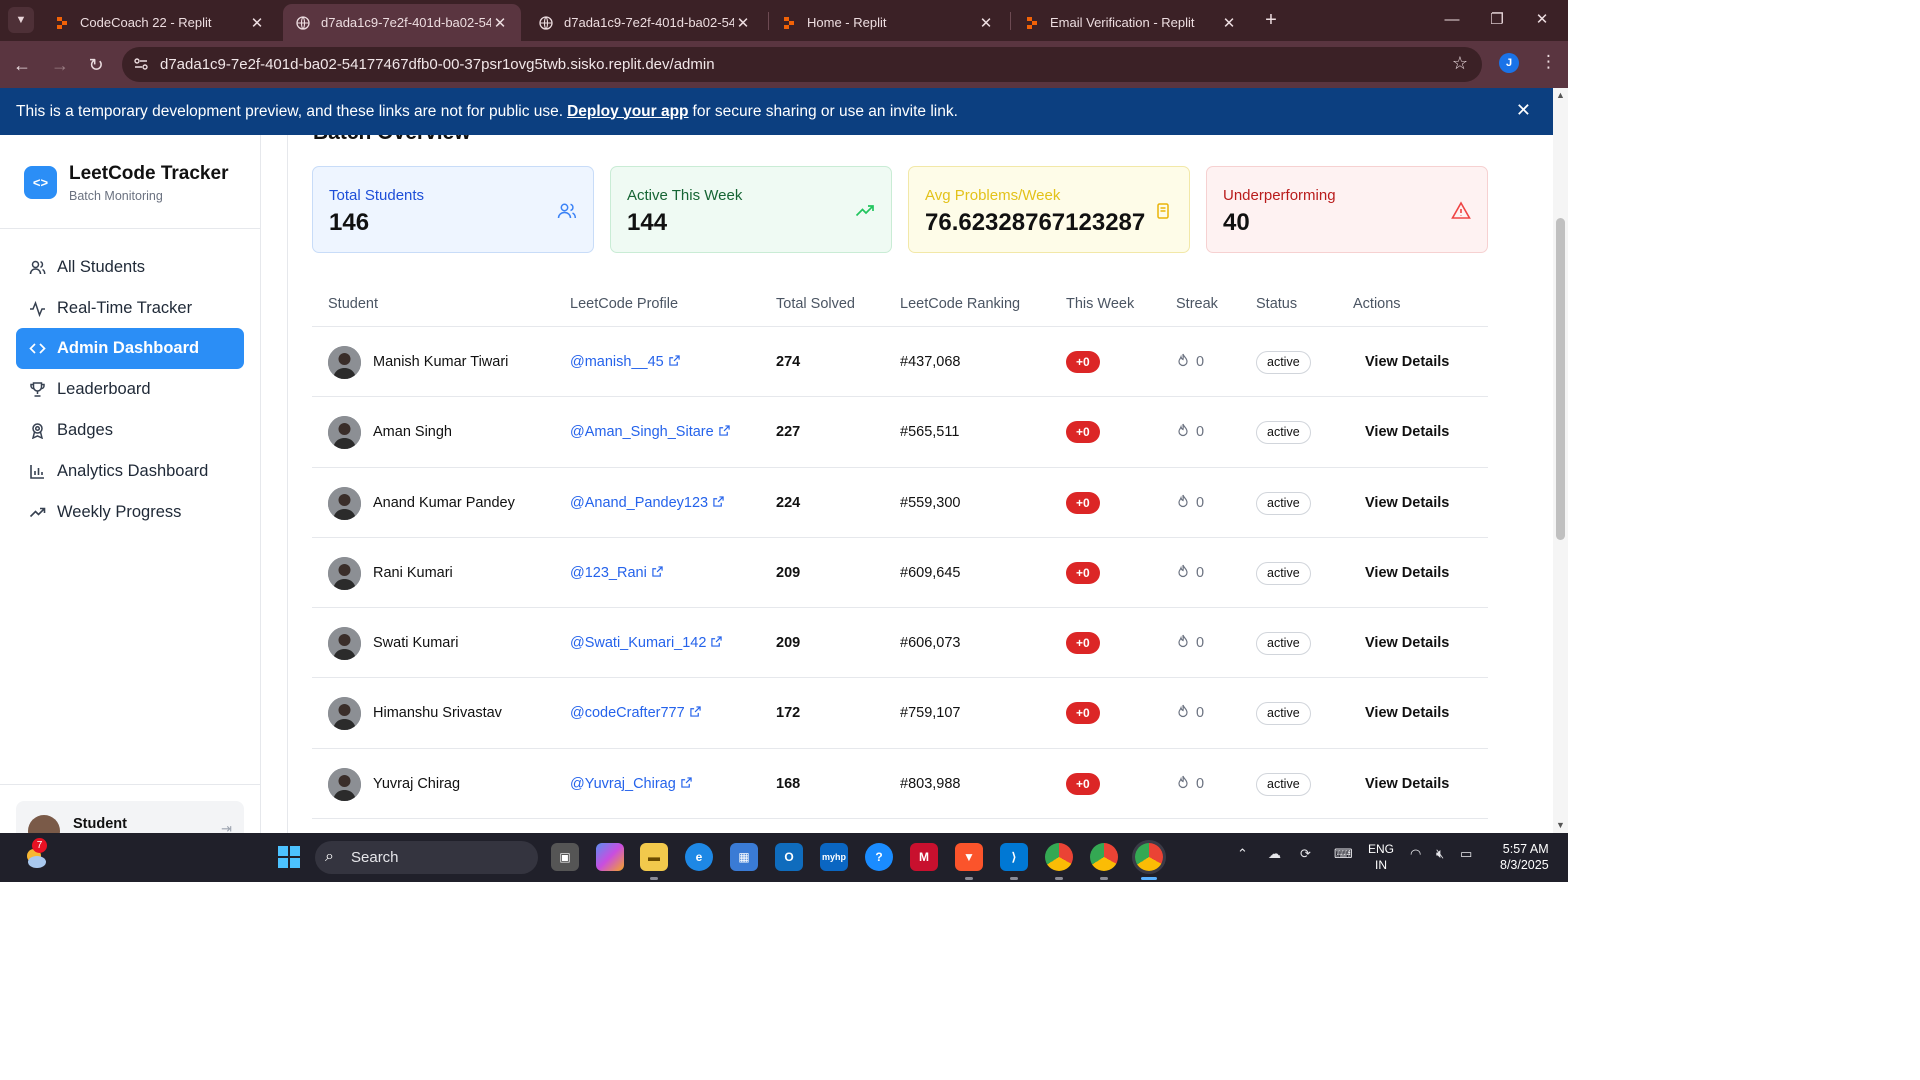 The height and width of the screenshot is (1080, 1920). What do you see at coordinates (631, 784) in the screenshot?
I see `leetcode-profile-link: @Yuvraj_Chirag` at bounding box center [631, 784].